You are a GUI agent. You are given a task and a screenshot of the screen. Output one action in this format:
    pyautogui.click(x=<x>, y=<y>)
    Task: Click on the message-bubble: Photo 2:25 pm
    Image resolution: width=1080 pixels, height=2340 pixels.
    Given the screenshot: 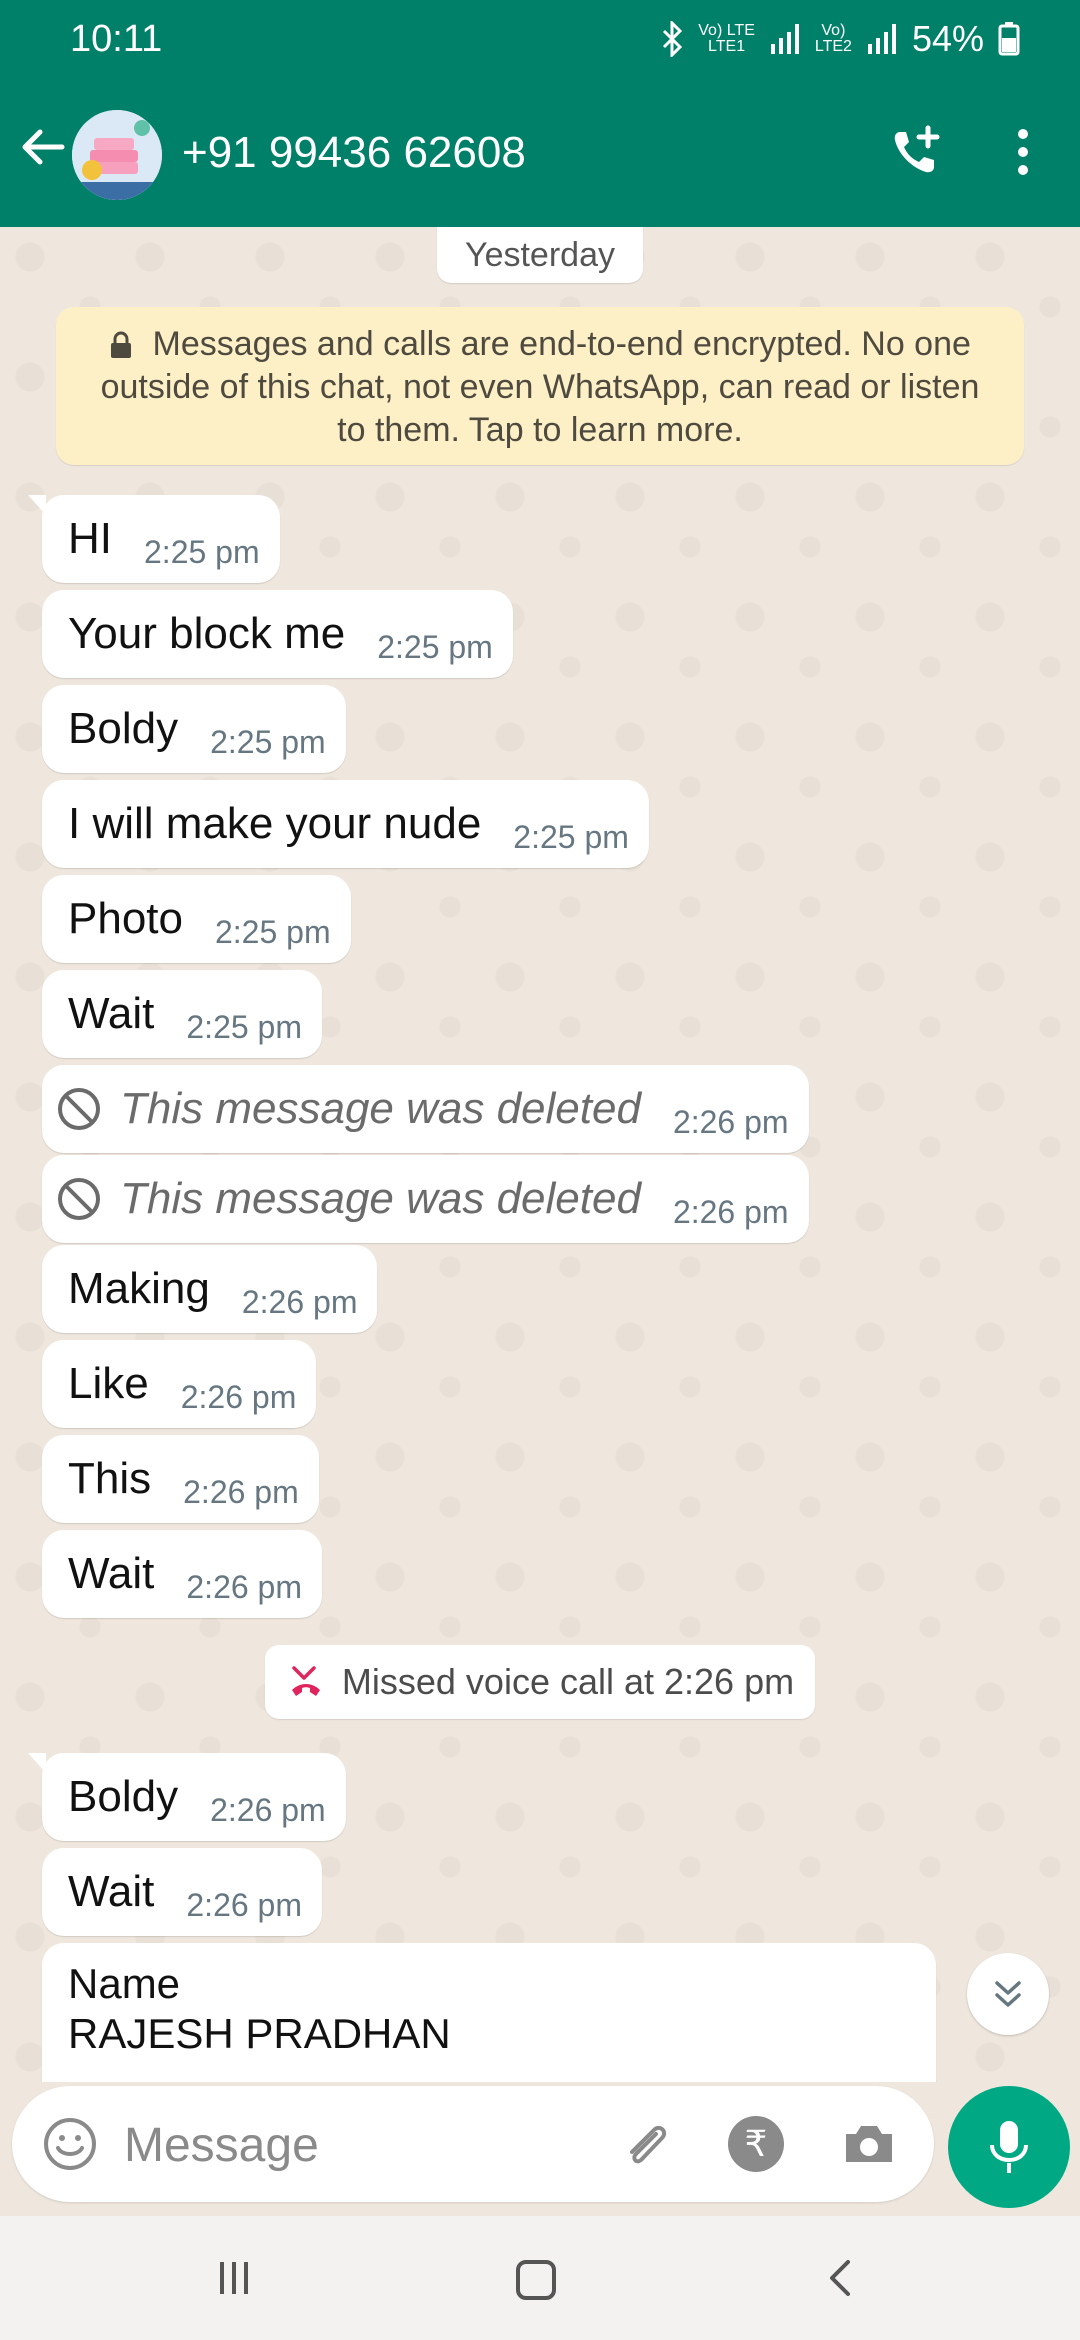 What is the action you would take?
    pyautogui.click(x=196, y=919)
    